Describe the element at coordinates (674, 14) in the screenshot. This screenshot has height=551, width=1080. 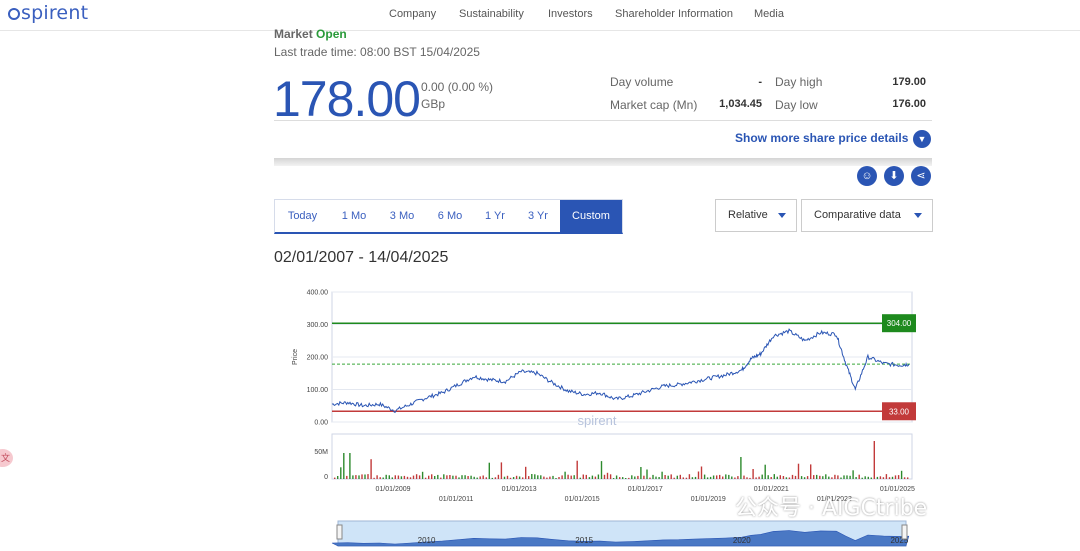
I see `nav-shareholder-information: Shareholder Information` at that location.